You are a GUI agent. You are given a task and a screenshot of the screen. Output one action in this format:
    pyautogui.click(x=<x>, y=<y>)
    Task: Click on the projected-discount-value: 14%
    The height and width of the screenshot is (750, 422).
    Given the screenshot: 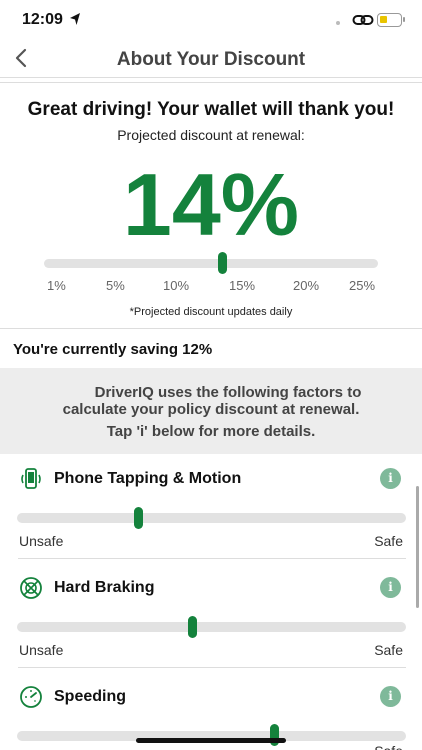 What is the action you would take?
    pyautogui.click(x=211, y=204)
    